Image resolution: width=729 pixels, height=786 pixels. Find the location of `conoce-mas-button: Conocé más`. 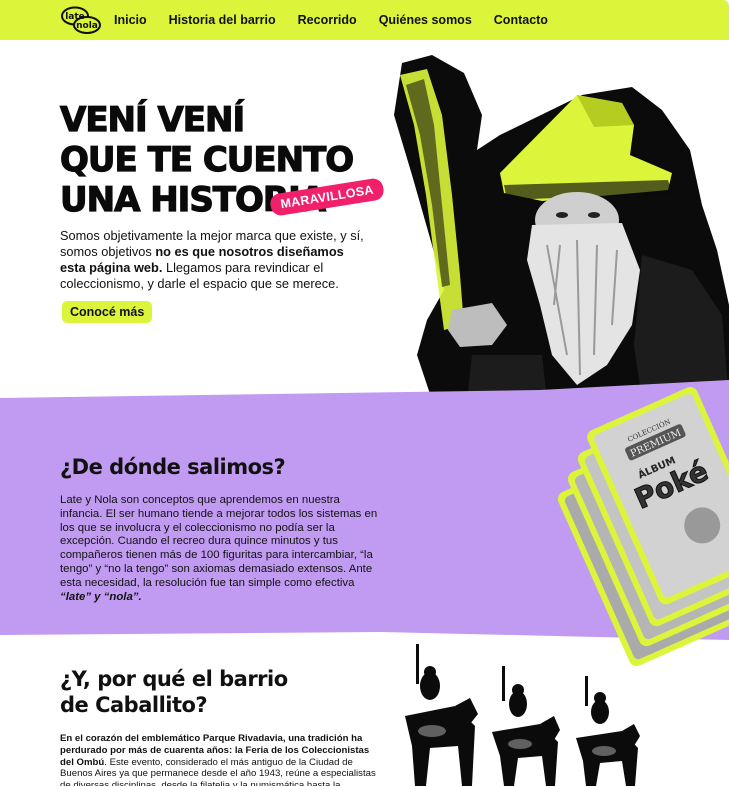

conoce-mas-button: Conocé más is located at coordinates (107, 312).